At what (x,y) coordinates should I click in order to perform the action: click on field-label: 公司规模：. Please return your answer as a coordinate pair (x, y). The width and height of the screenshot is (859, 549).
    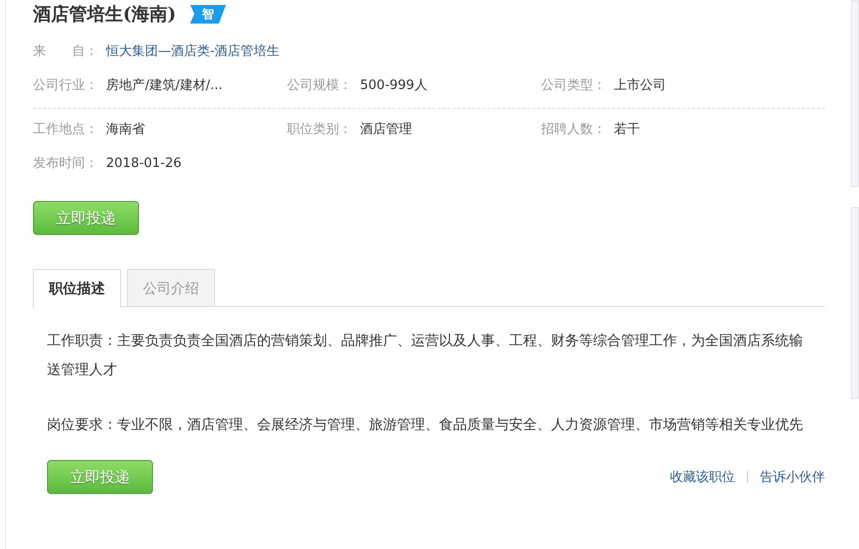
    Looking at the image, I should click on (320, 85).